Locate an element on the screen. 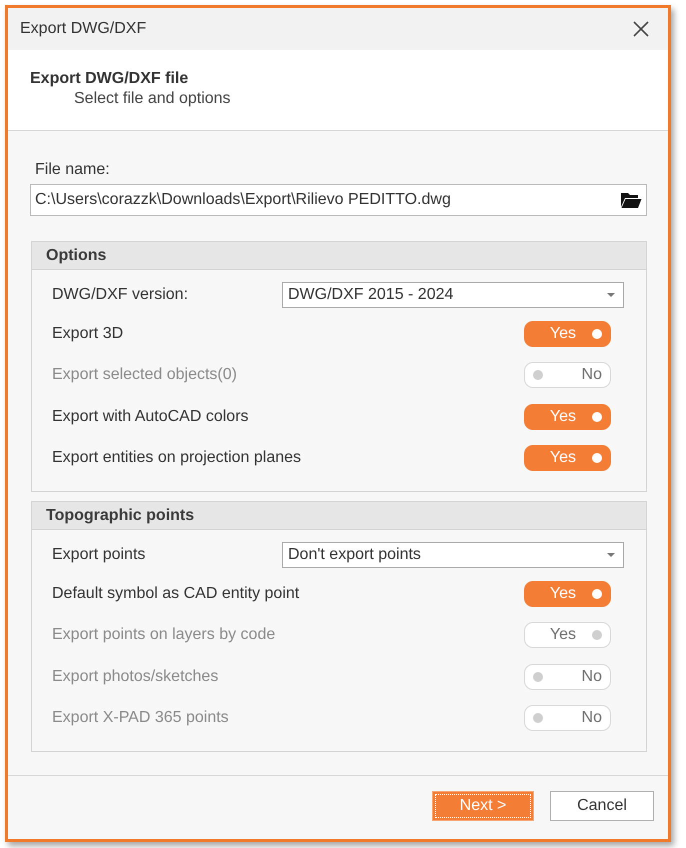 This screenshot has height=848, width=686. option-label: Export 3D is located at coordinates (88, 333).